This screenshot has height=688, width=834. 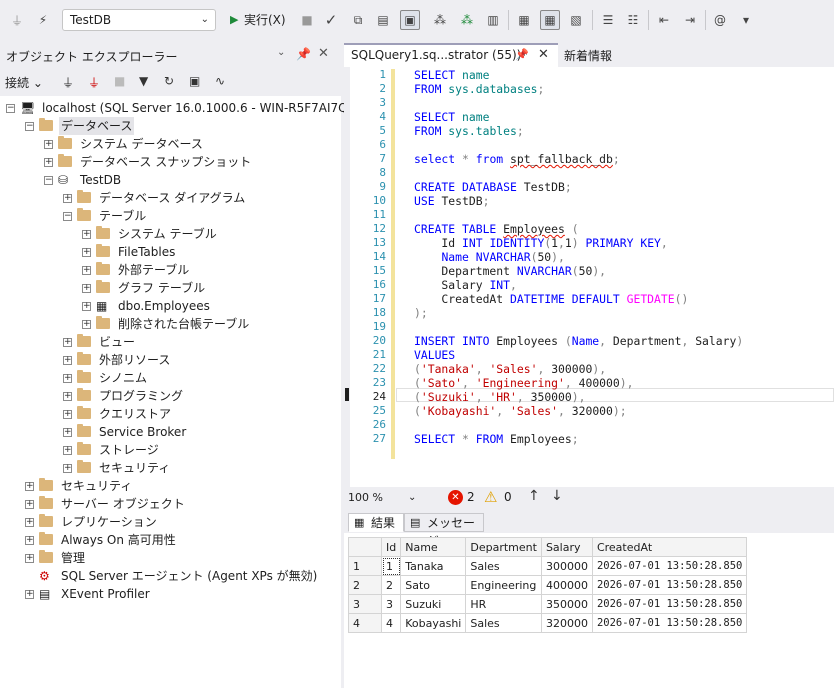 I want to click on change-connection-icon: ⚡, so click(x=43, y=20).